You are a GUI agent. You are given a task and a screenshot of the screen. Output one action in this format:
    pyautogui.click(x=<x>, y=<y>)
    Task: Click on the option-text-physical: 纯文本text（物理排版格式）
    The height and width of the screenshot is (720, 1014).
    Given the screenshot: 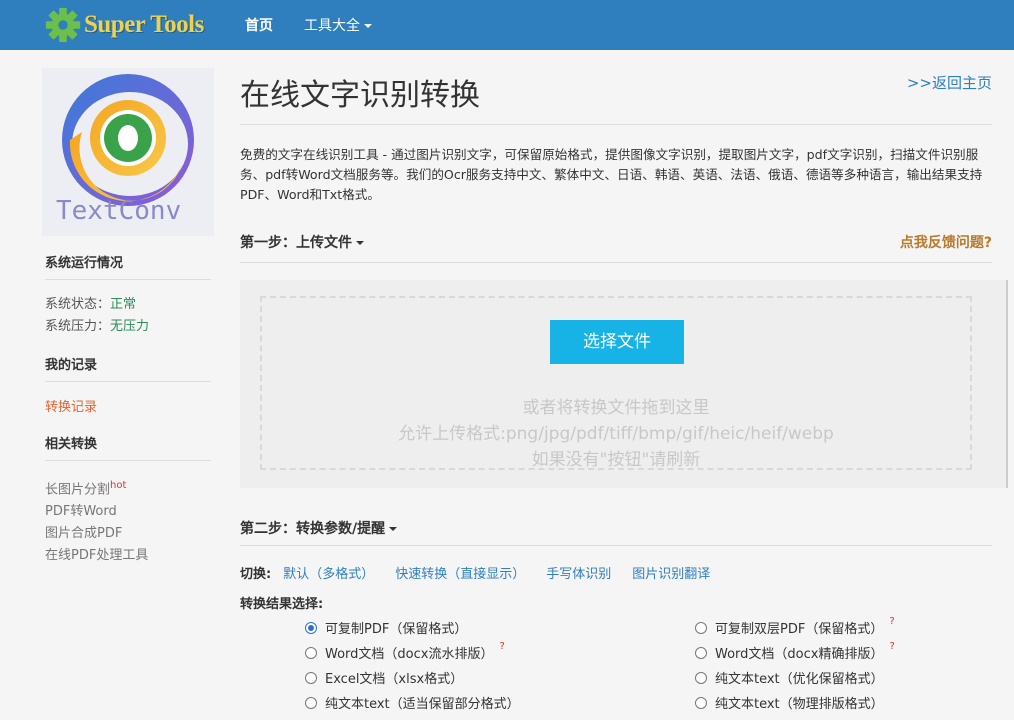 What is the action you would take?
    pyautogui.click(x=789, y=702)
    